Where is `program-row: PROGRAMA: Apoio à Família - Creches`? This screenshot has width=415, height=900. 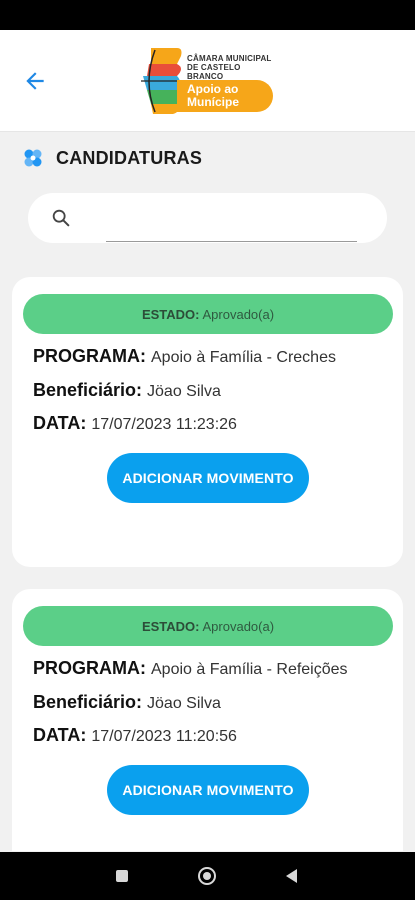
program-row: PROGRAMA: Apoio à Família - Creches is located at coordinates (184, 356).